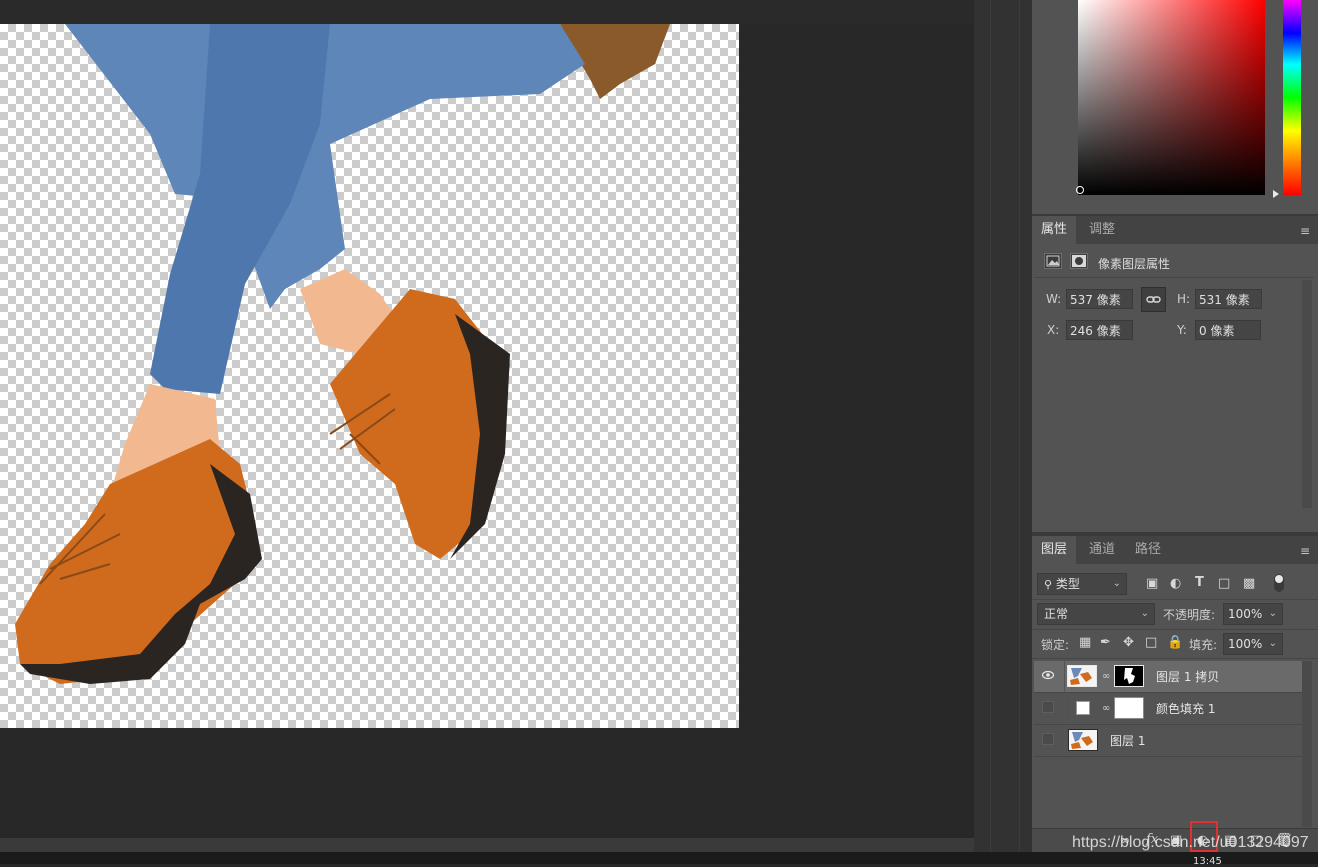 This screenshot has width=1318, height=867. I want to click on search-icon: ⚲, so click(1048, 584).